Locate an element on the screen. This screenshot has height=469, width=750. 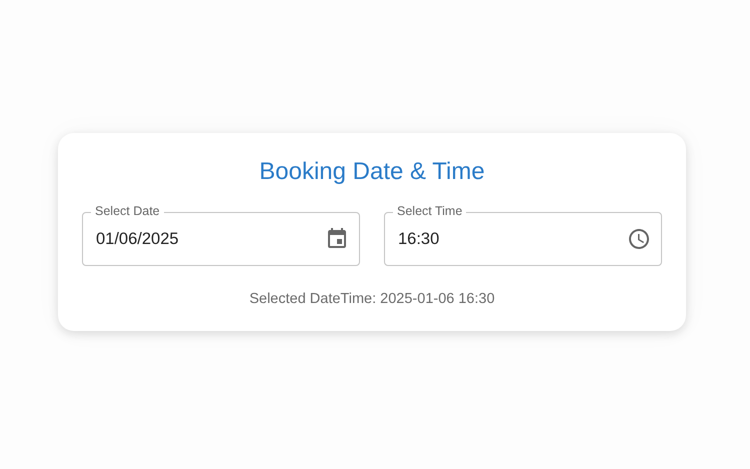
card-title: Booking Date & Time is located at coordinates (372, 172).